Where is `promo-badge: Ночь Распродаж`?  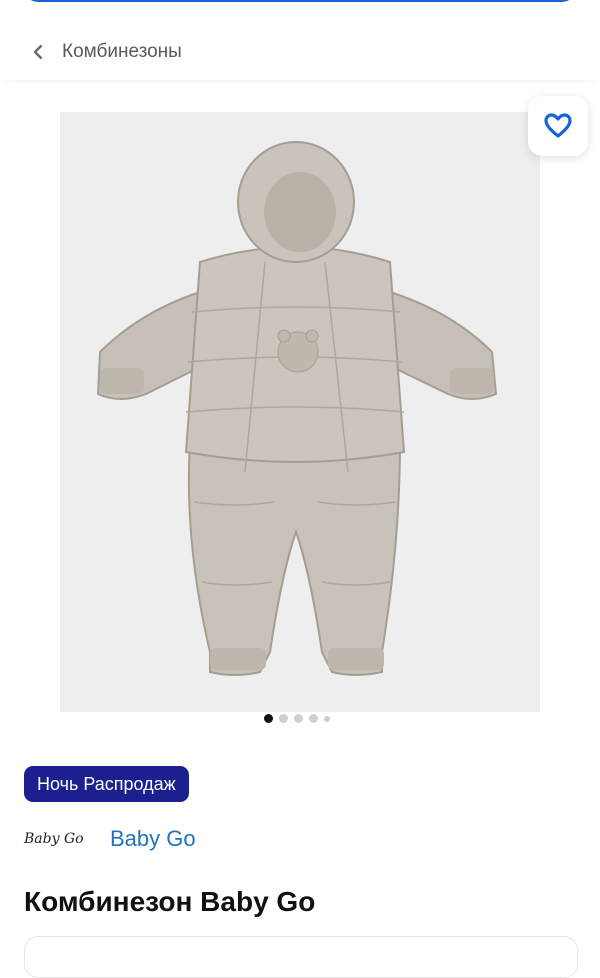 promo-badge: Ночь Распродаж is located at coordinates (106, 784).